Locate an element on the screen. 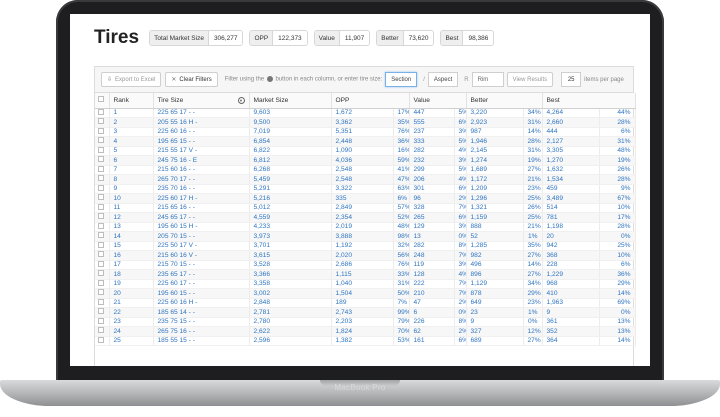 The width and height of the screenshot is (720, 417). filter-icon: ▼ is located at coordinates (241, 100).